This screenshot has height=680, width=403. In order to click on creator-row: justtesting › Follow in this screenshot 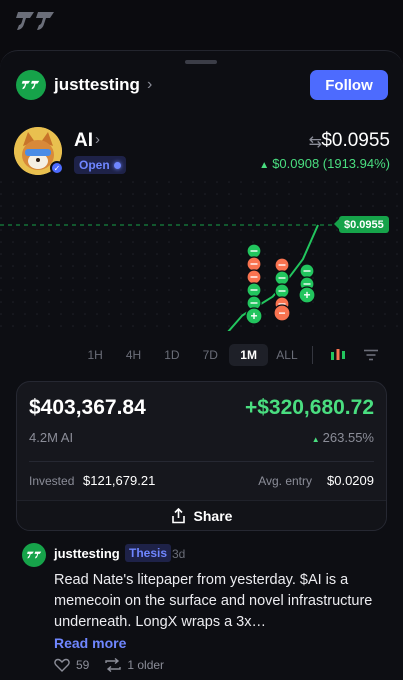, I will do `click(202, 85)`.